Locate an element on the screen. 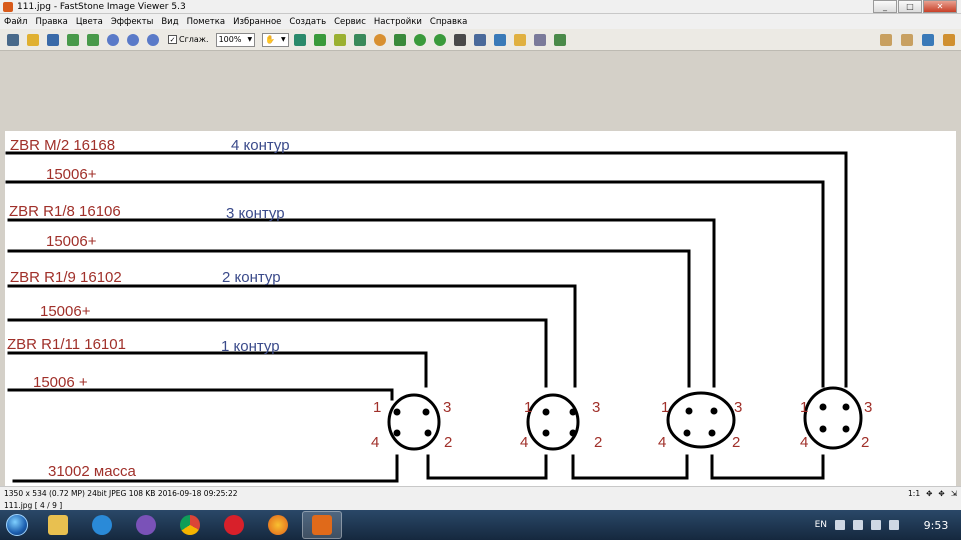  compare-icon is located at coordinates (460, 39).